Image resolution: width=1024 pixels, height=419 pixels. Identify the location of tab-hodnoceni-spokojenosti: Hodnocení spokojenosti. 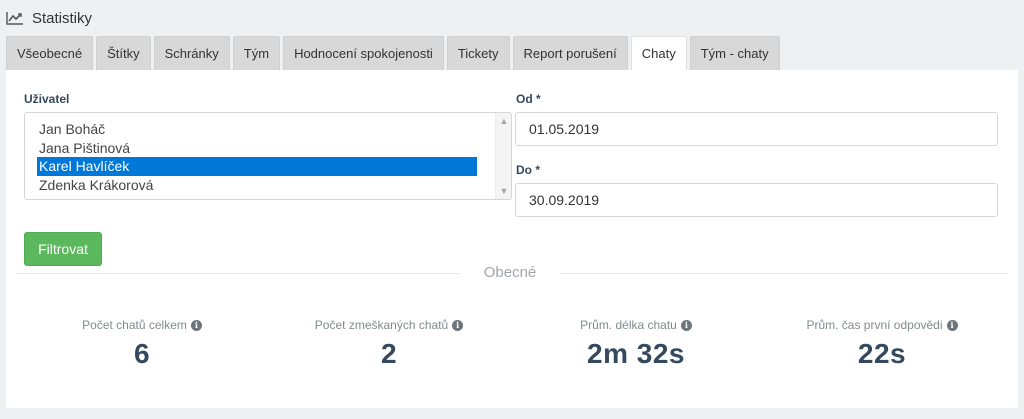
(363, 53).